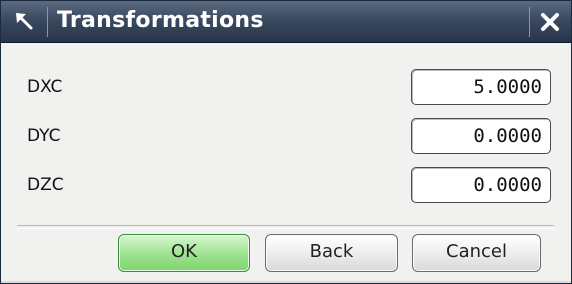 The width and height of the screenshot is (572, 284). What do you see at coordinates (45, 87) in the screenshot?
I see `dxc-label: DXC` at bounding box center [45, 87].